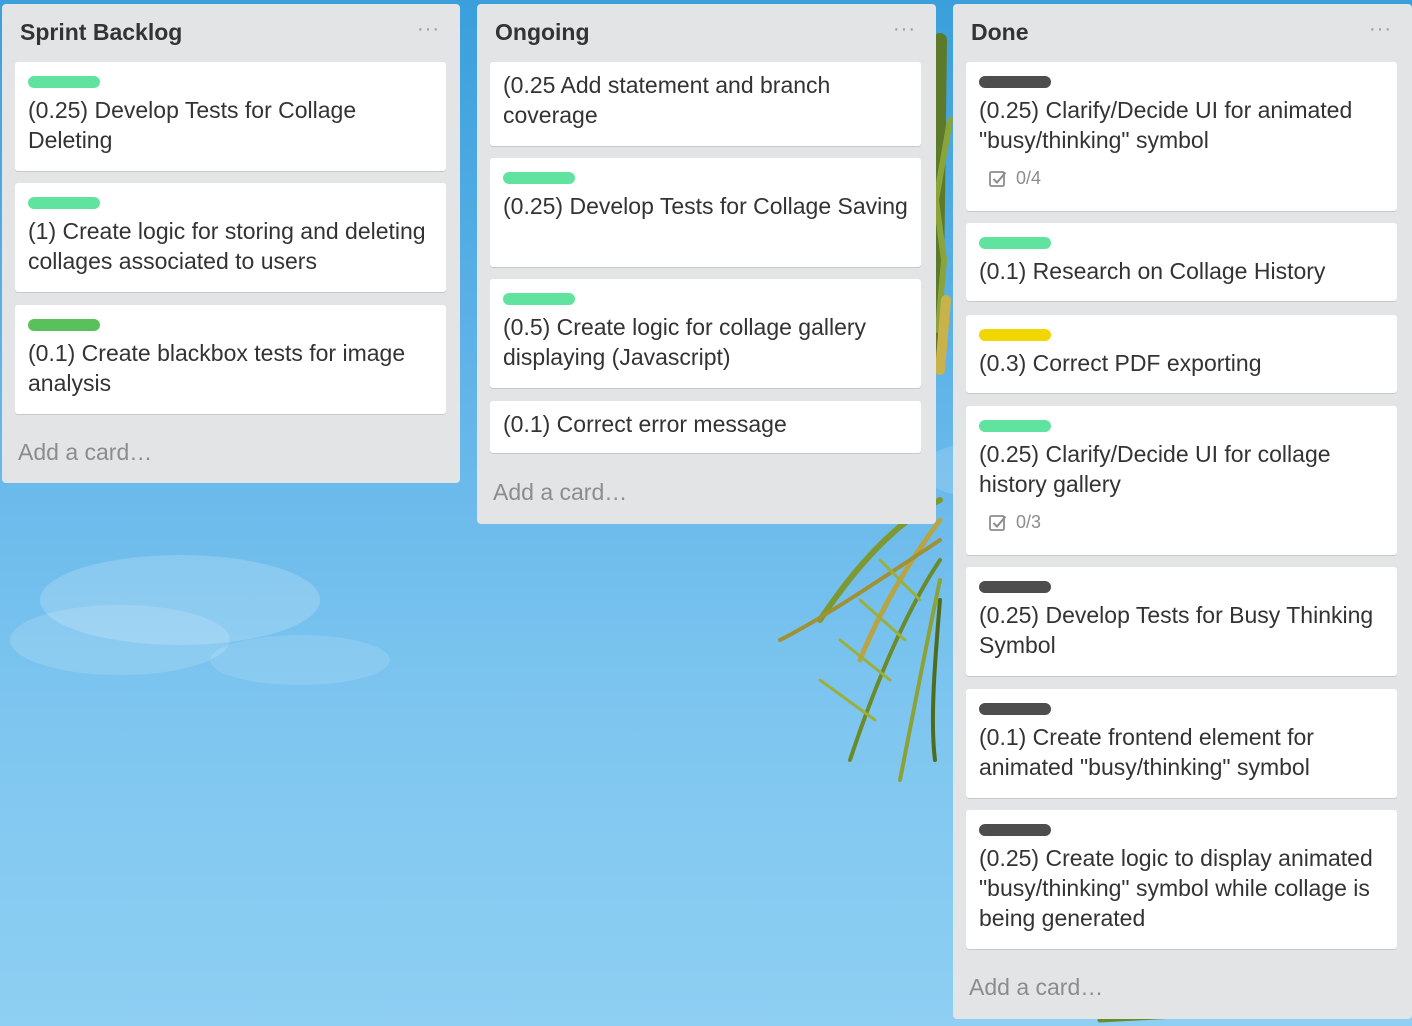 This screenshot has width=1412, height=1026. I want to click on checklist-count: 0/4, so click(1029, 178).